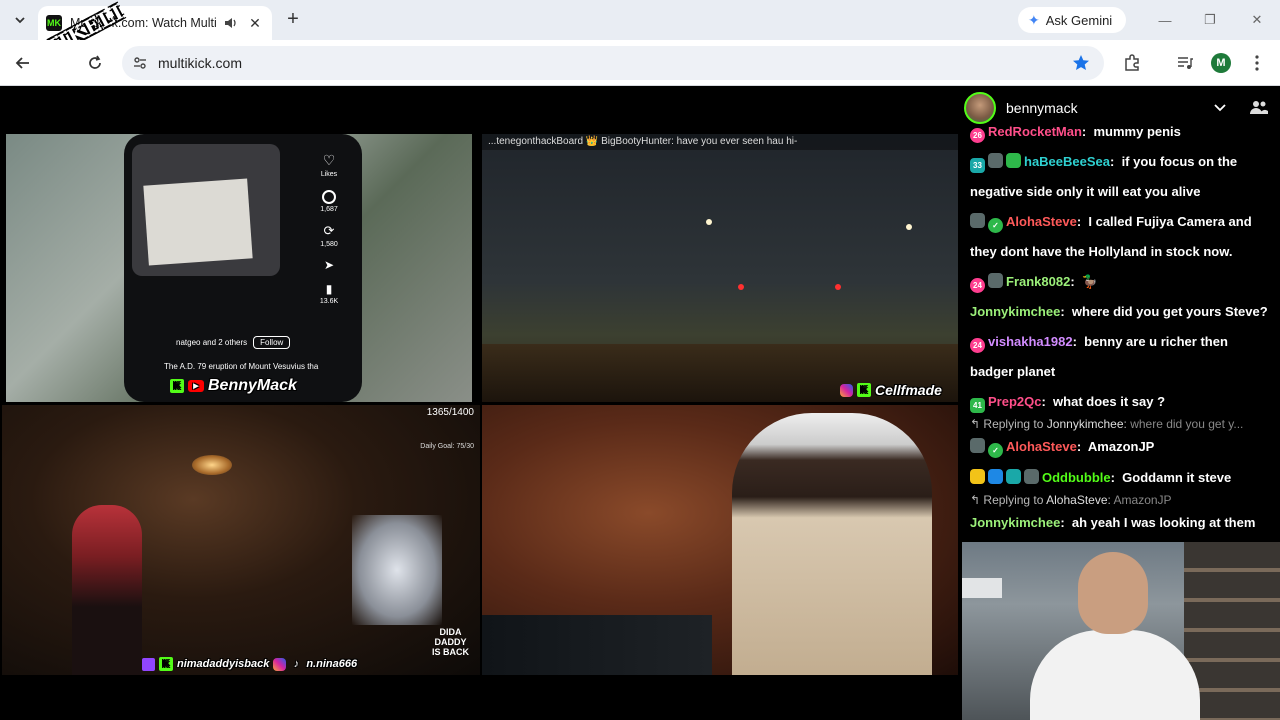 The width and height of the screenshot is (1280, 720). I want to click on follow-button: Follow, so click(272, 342).